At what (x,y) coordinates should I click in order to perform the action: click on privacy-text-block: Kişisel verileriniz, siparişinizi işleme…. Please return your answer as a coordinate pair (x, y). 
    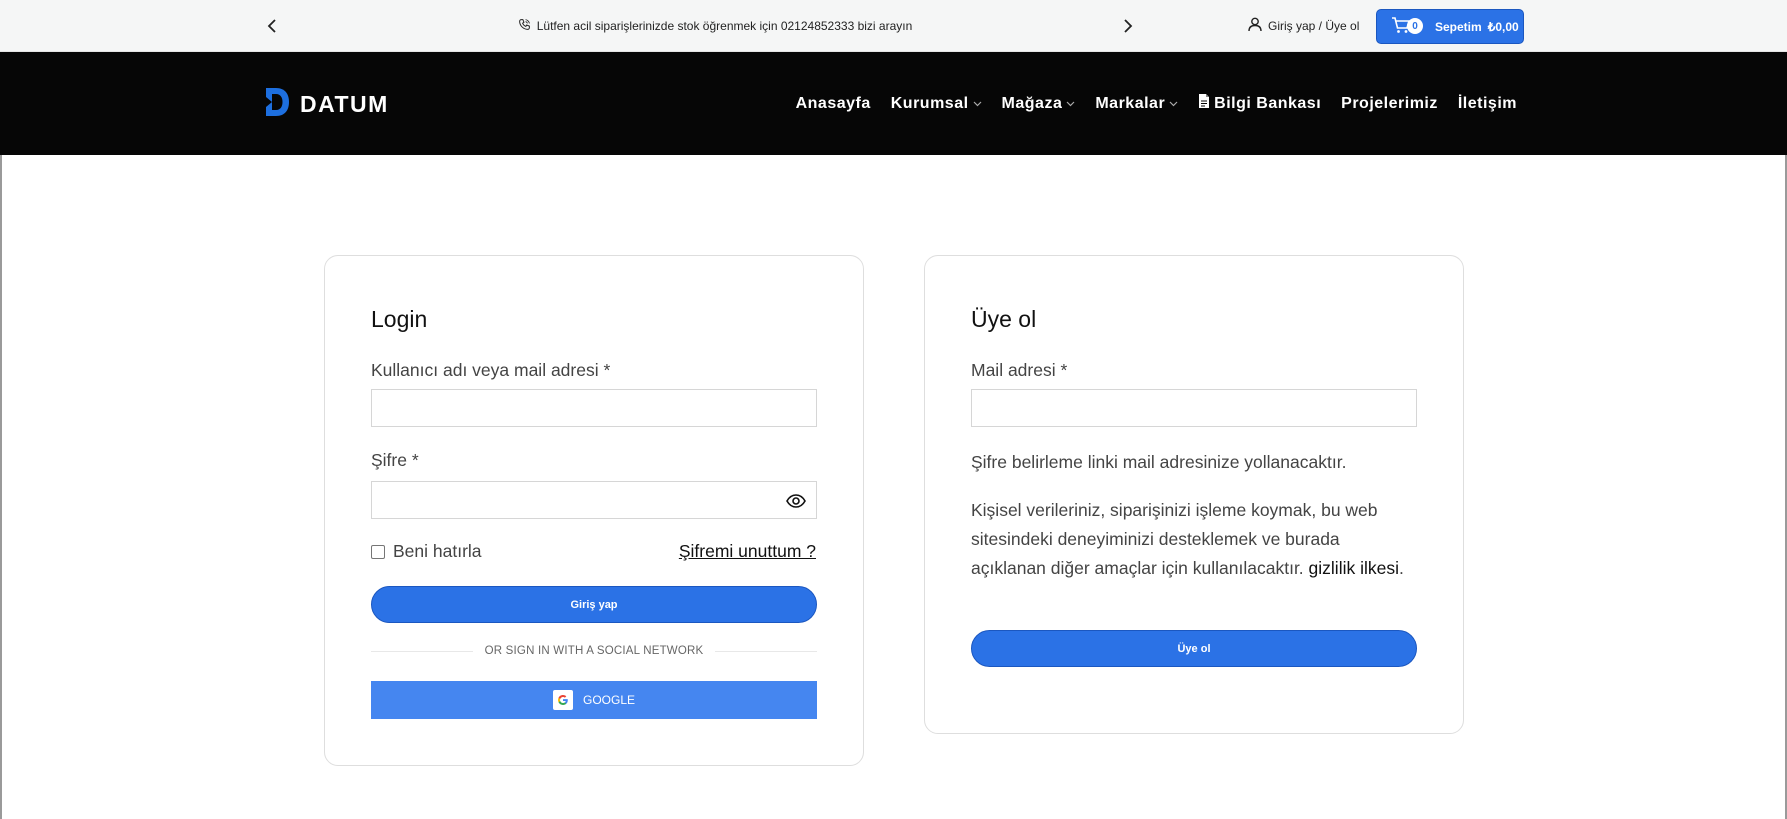
    Looking at the image, I should click on (1194, 539).